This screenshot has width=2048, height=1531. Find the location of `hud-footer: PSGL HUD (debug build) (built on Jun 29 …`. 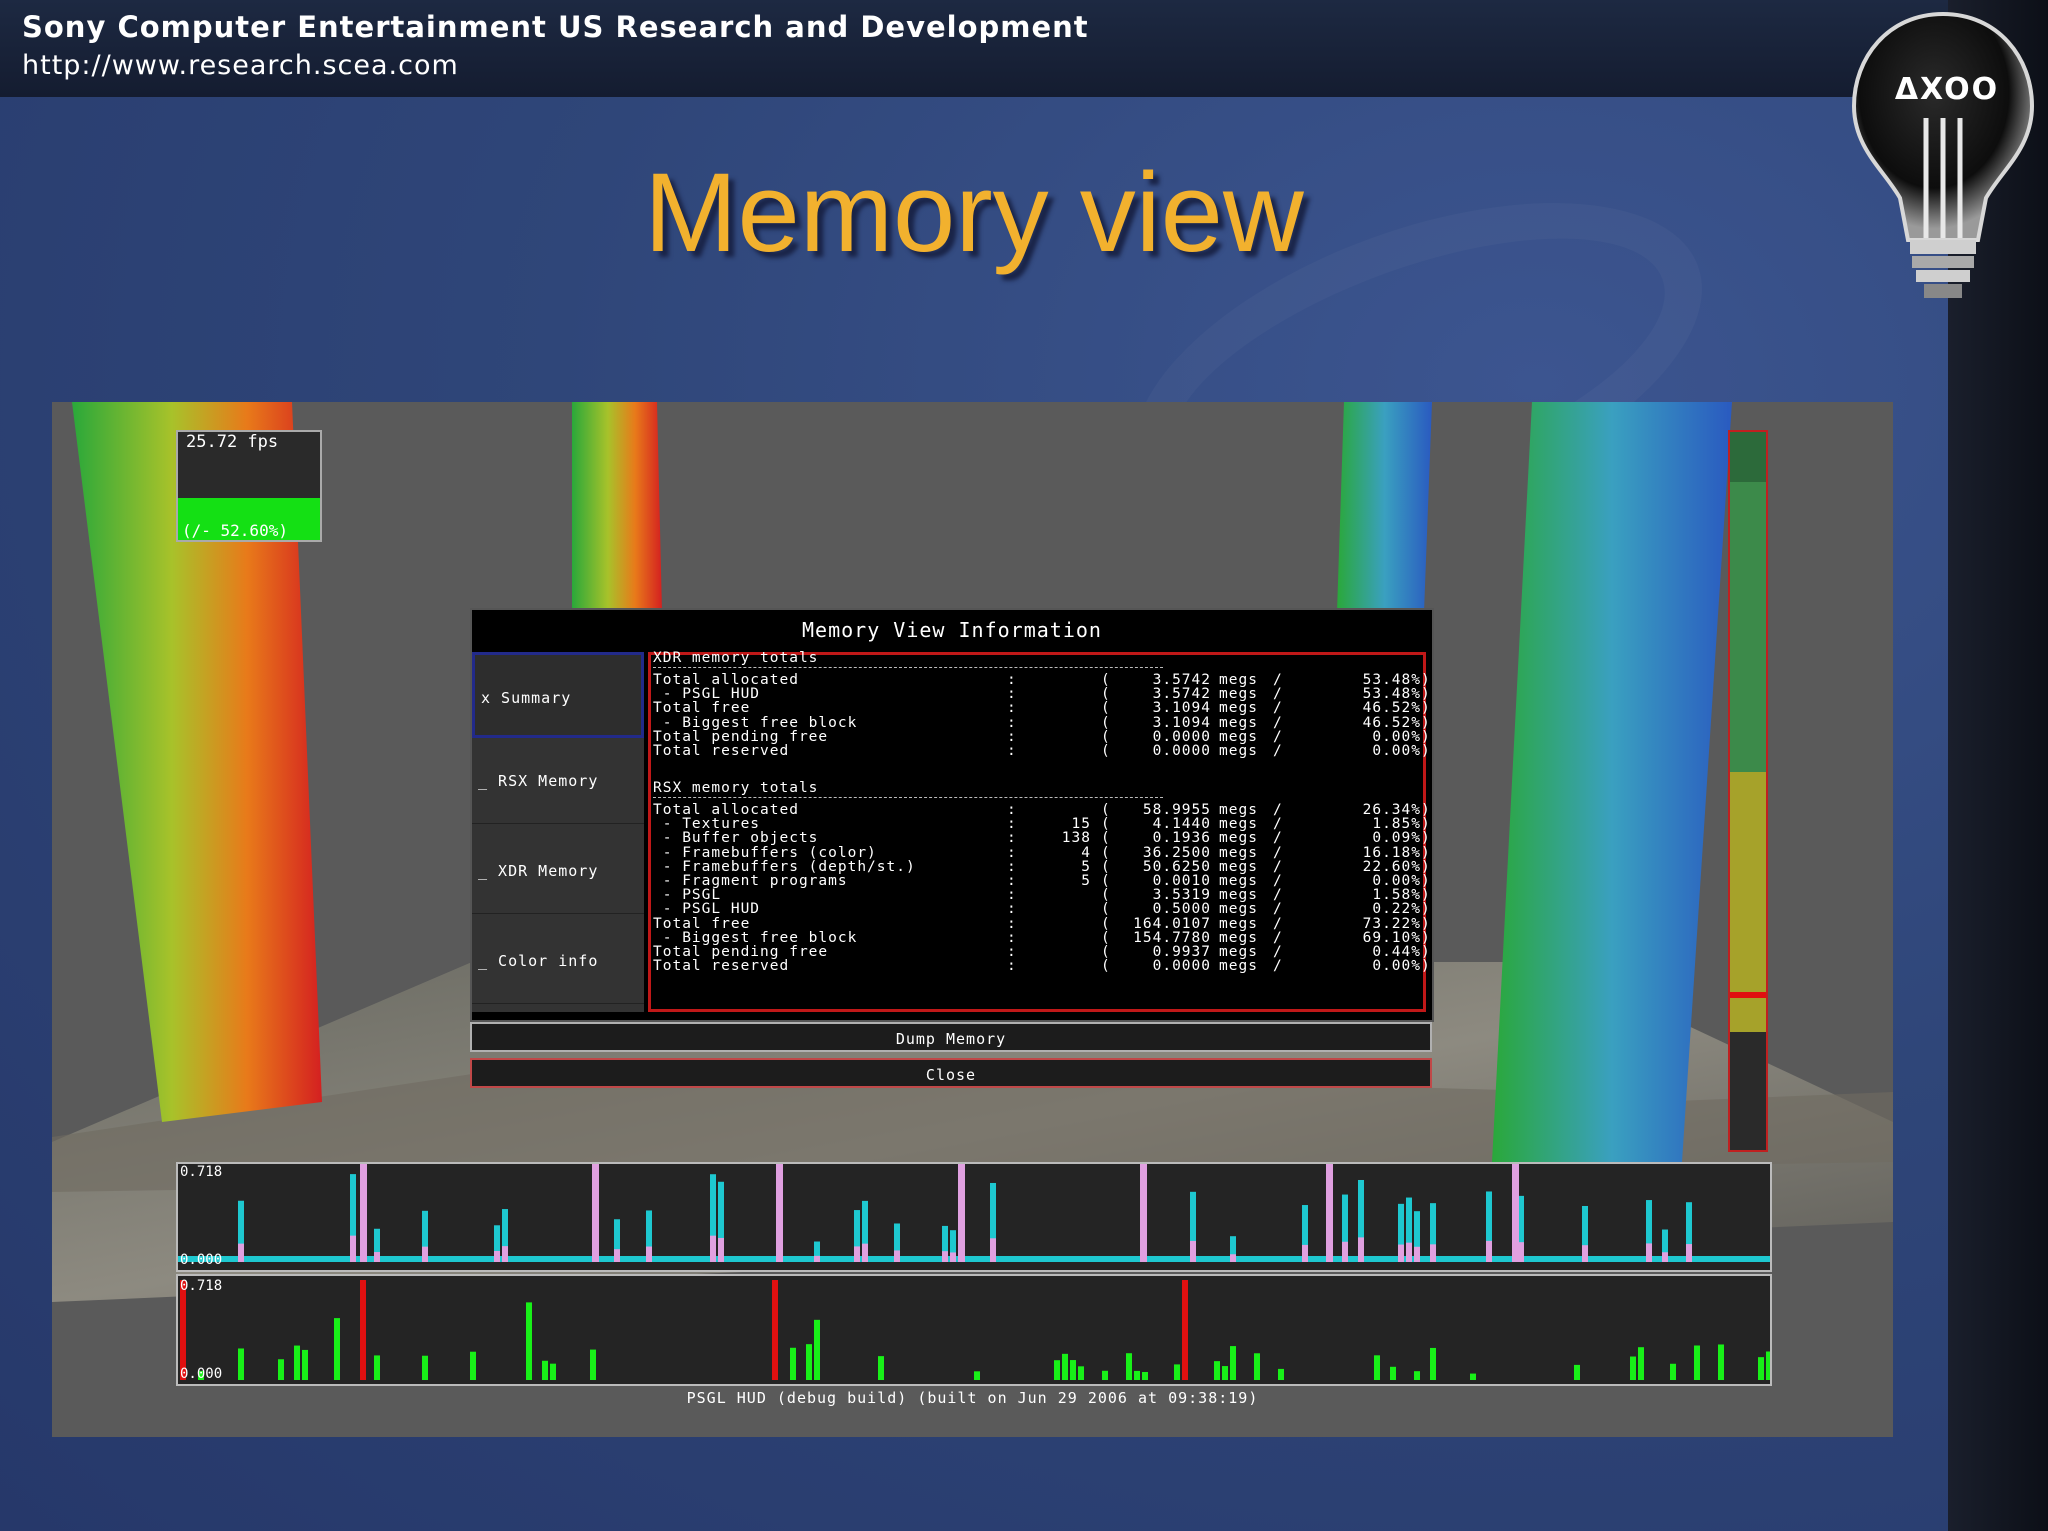

hud-footer: PSGL HUD (debug build) (built on Jun 29 … is located at coordinates (972, 1398).